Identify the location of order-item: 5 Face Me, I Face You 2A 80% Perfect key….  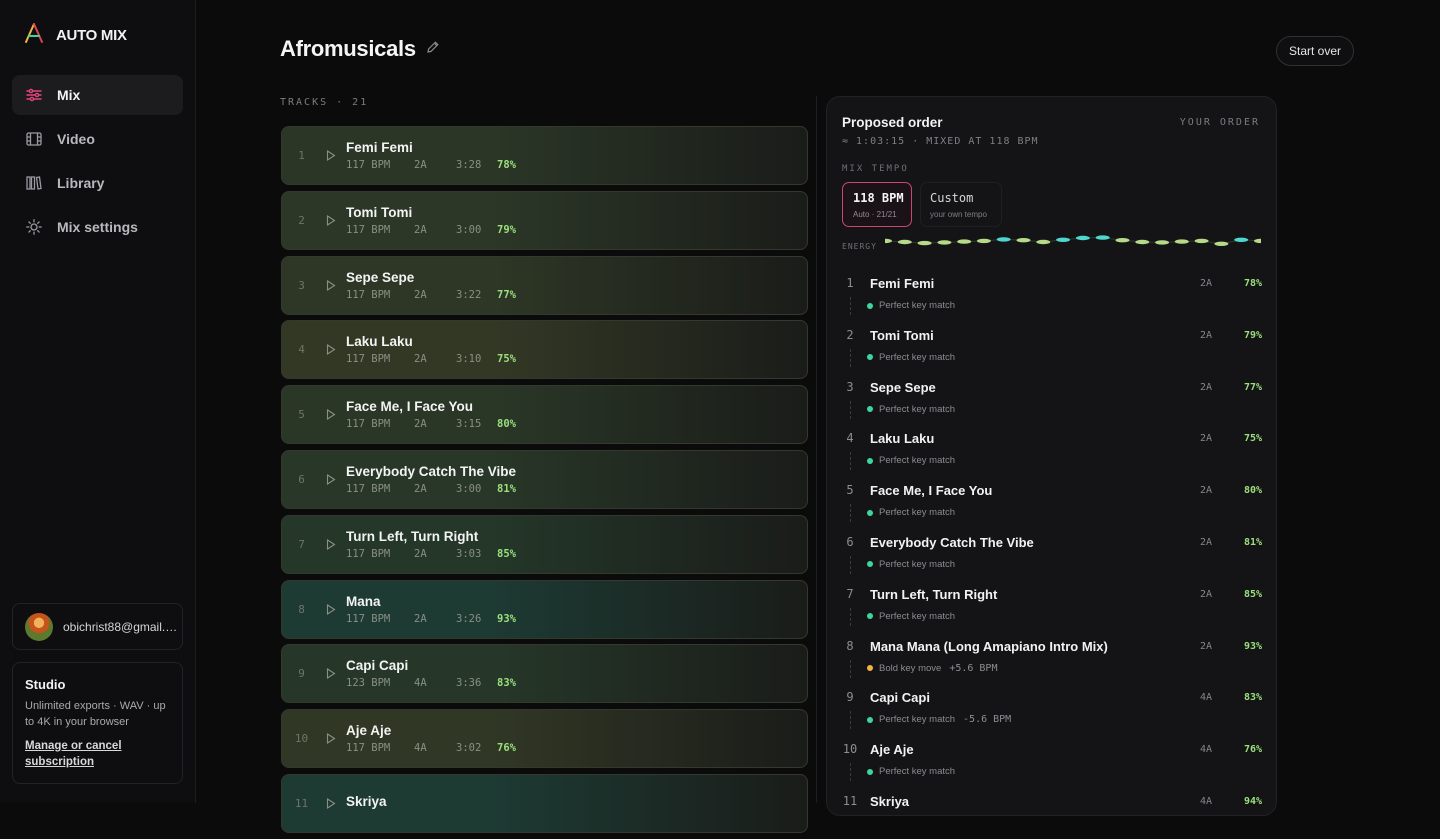
(1052, 502).